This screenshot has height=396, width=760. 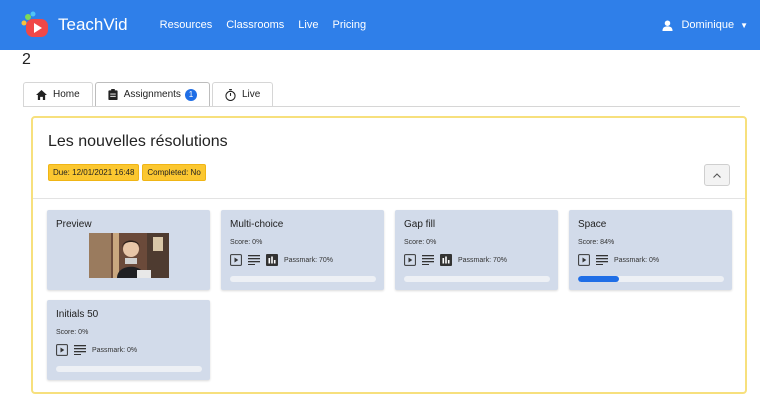 What do you see at coordinates (186, 25) in the screenshot?
I see `nav-link-resources: Resources` at bounding box center [186, 25].